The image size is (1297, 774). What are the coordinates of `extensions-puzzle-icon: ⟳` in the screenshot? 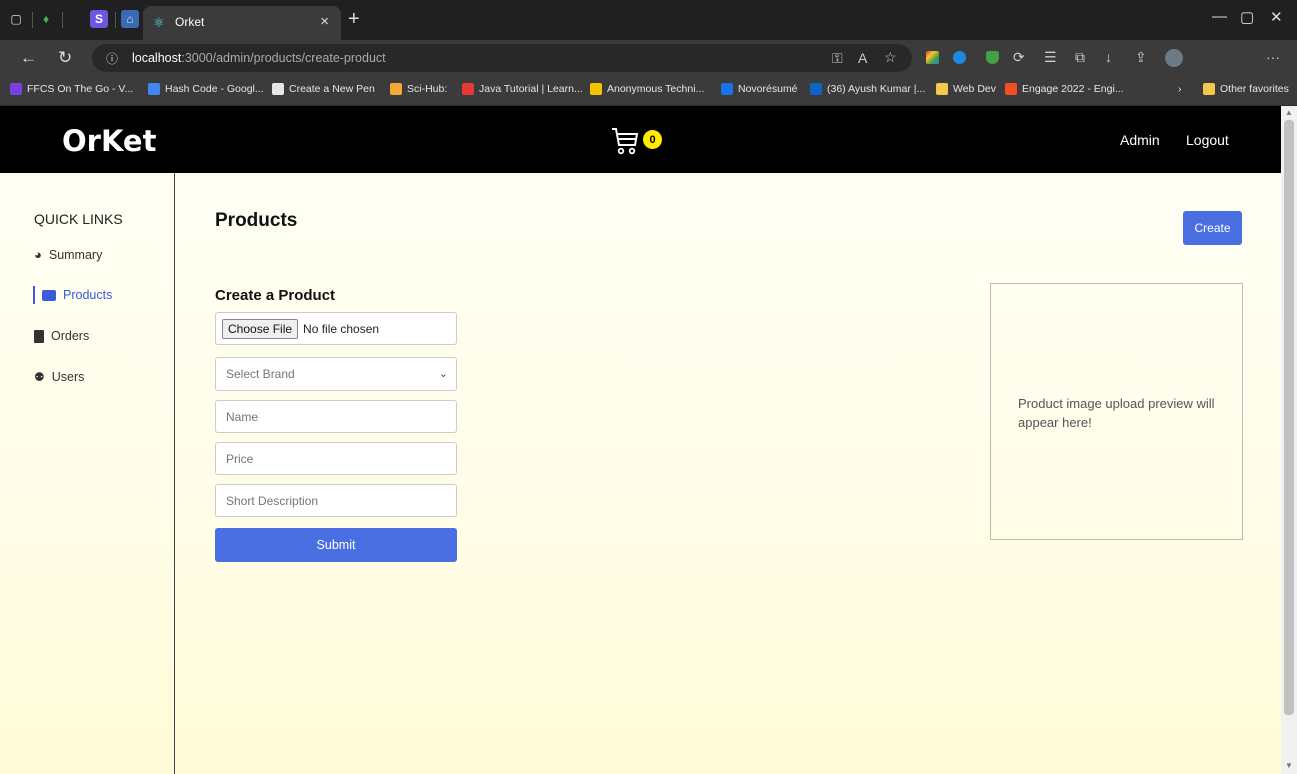 It's located at (1019, 57).